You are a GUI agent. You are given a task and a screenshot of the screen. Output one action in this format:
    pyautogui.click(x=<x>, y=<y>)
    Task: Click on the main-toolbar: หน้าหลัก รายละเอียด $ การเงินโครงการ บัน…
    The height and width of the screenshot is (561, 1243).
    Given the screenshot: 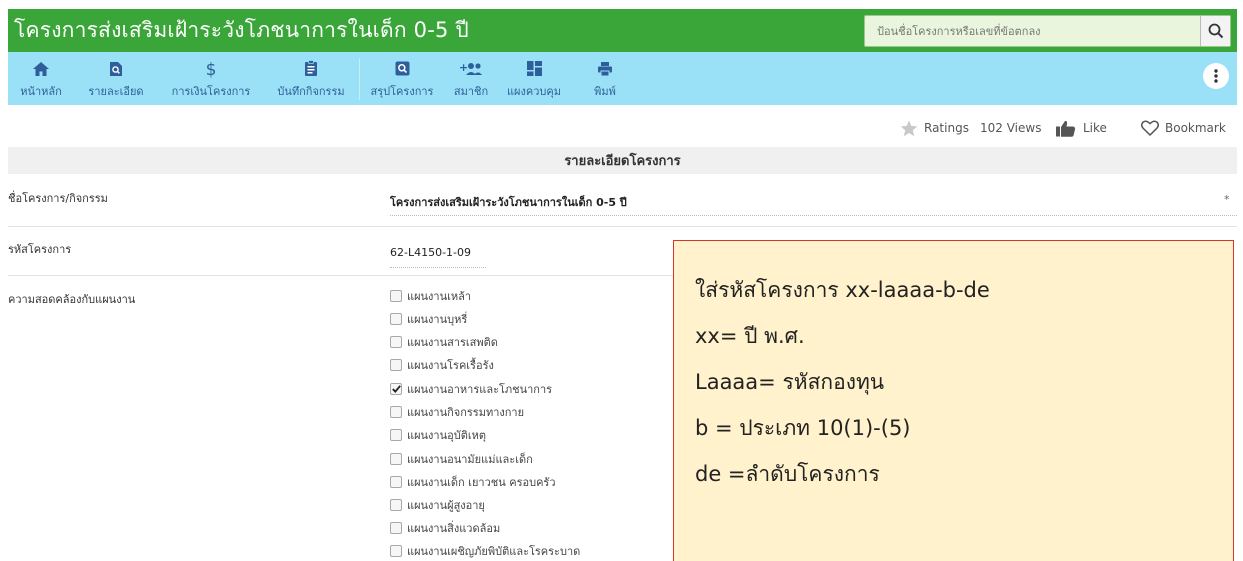 What is the action you would take?
    pyautogui.click(x=622, y=78)
    